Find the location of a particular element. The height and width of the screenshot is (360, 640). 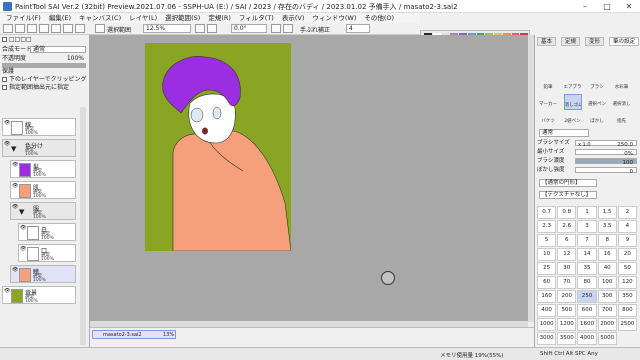

tool-pencil: 鉛筆 is located at coordinates (548, 85).